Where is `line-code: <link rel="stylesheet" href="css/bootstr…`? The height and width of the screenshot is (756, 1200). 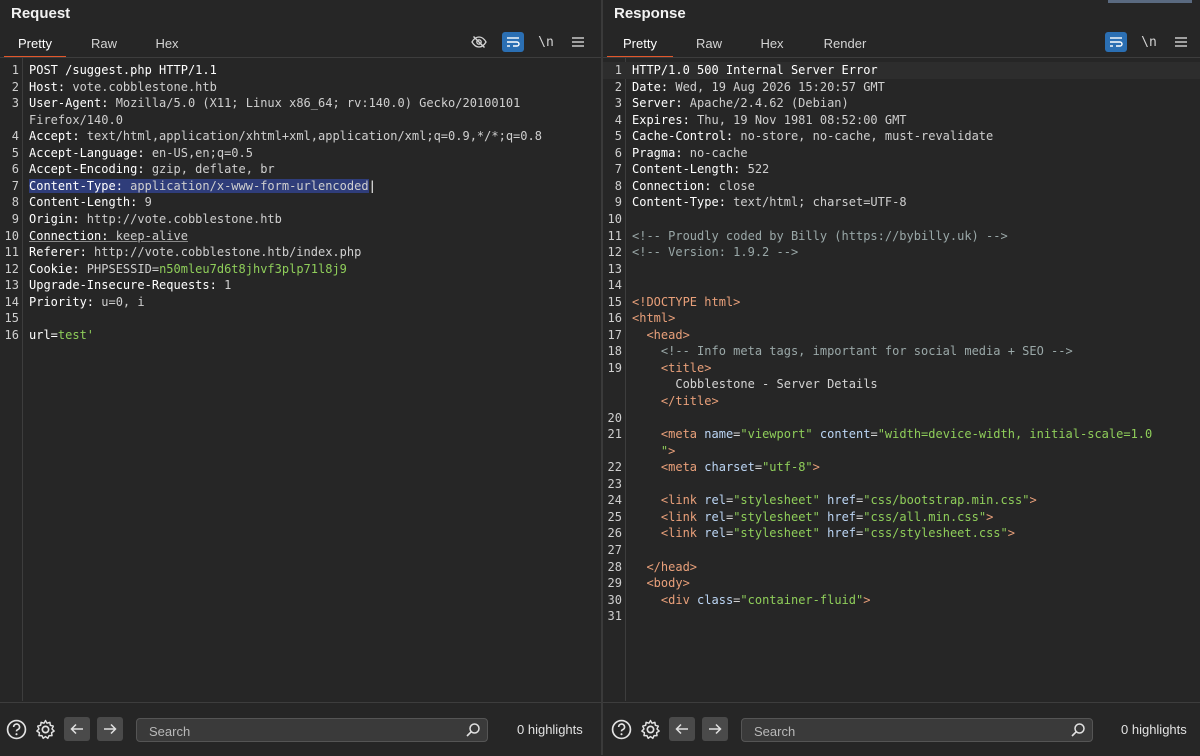 line-code: <link rel="stylesheet" href="css/bootstr… is located at coordinates (848, 500).